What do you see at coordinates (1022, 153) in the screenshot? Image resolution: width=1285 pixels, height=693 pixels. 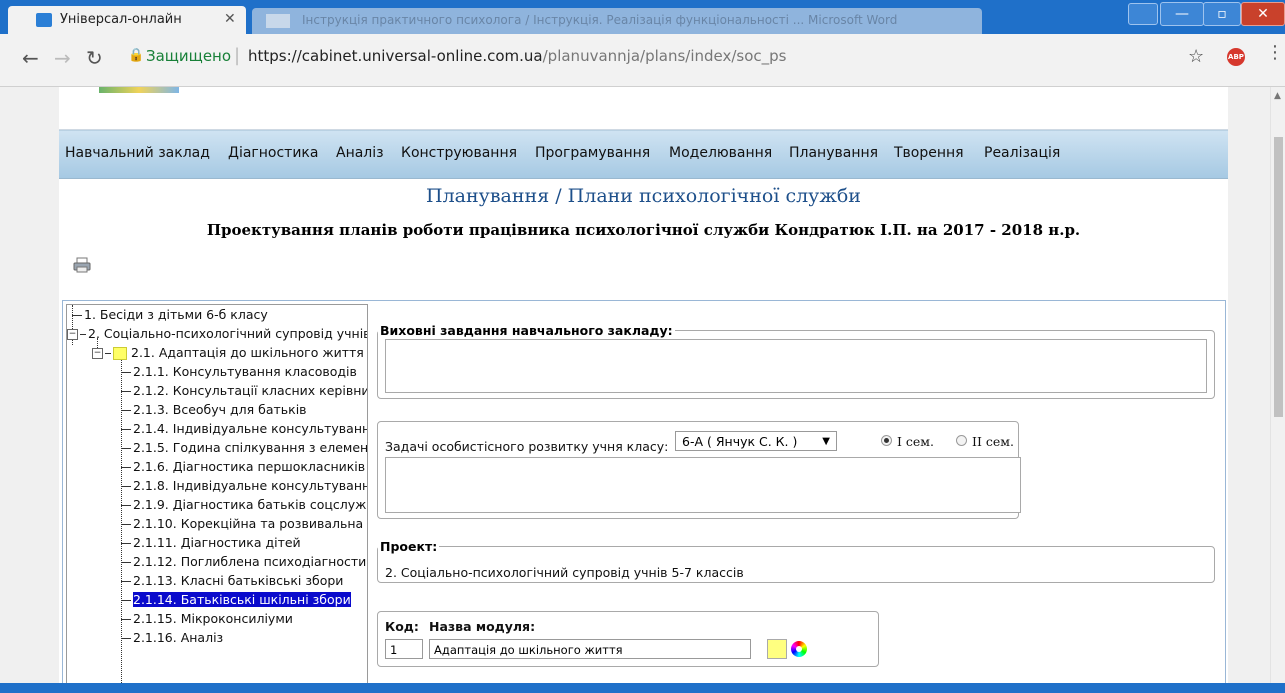 I see `nav-item-realization: Реалізація` at bounding box center [1022, 153].